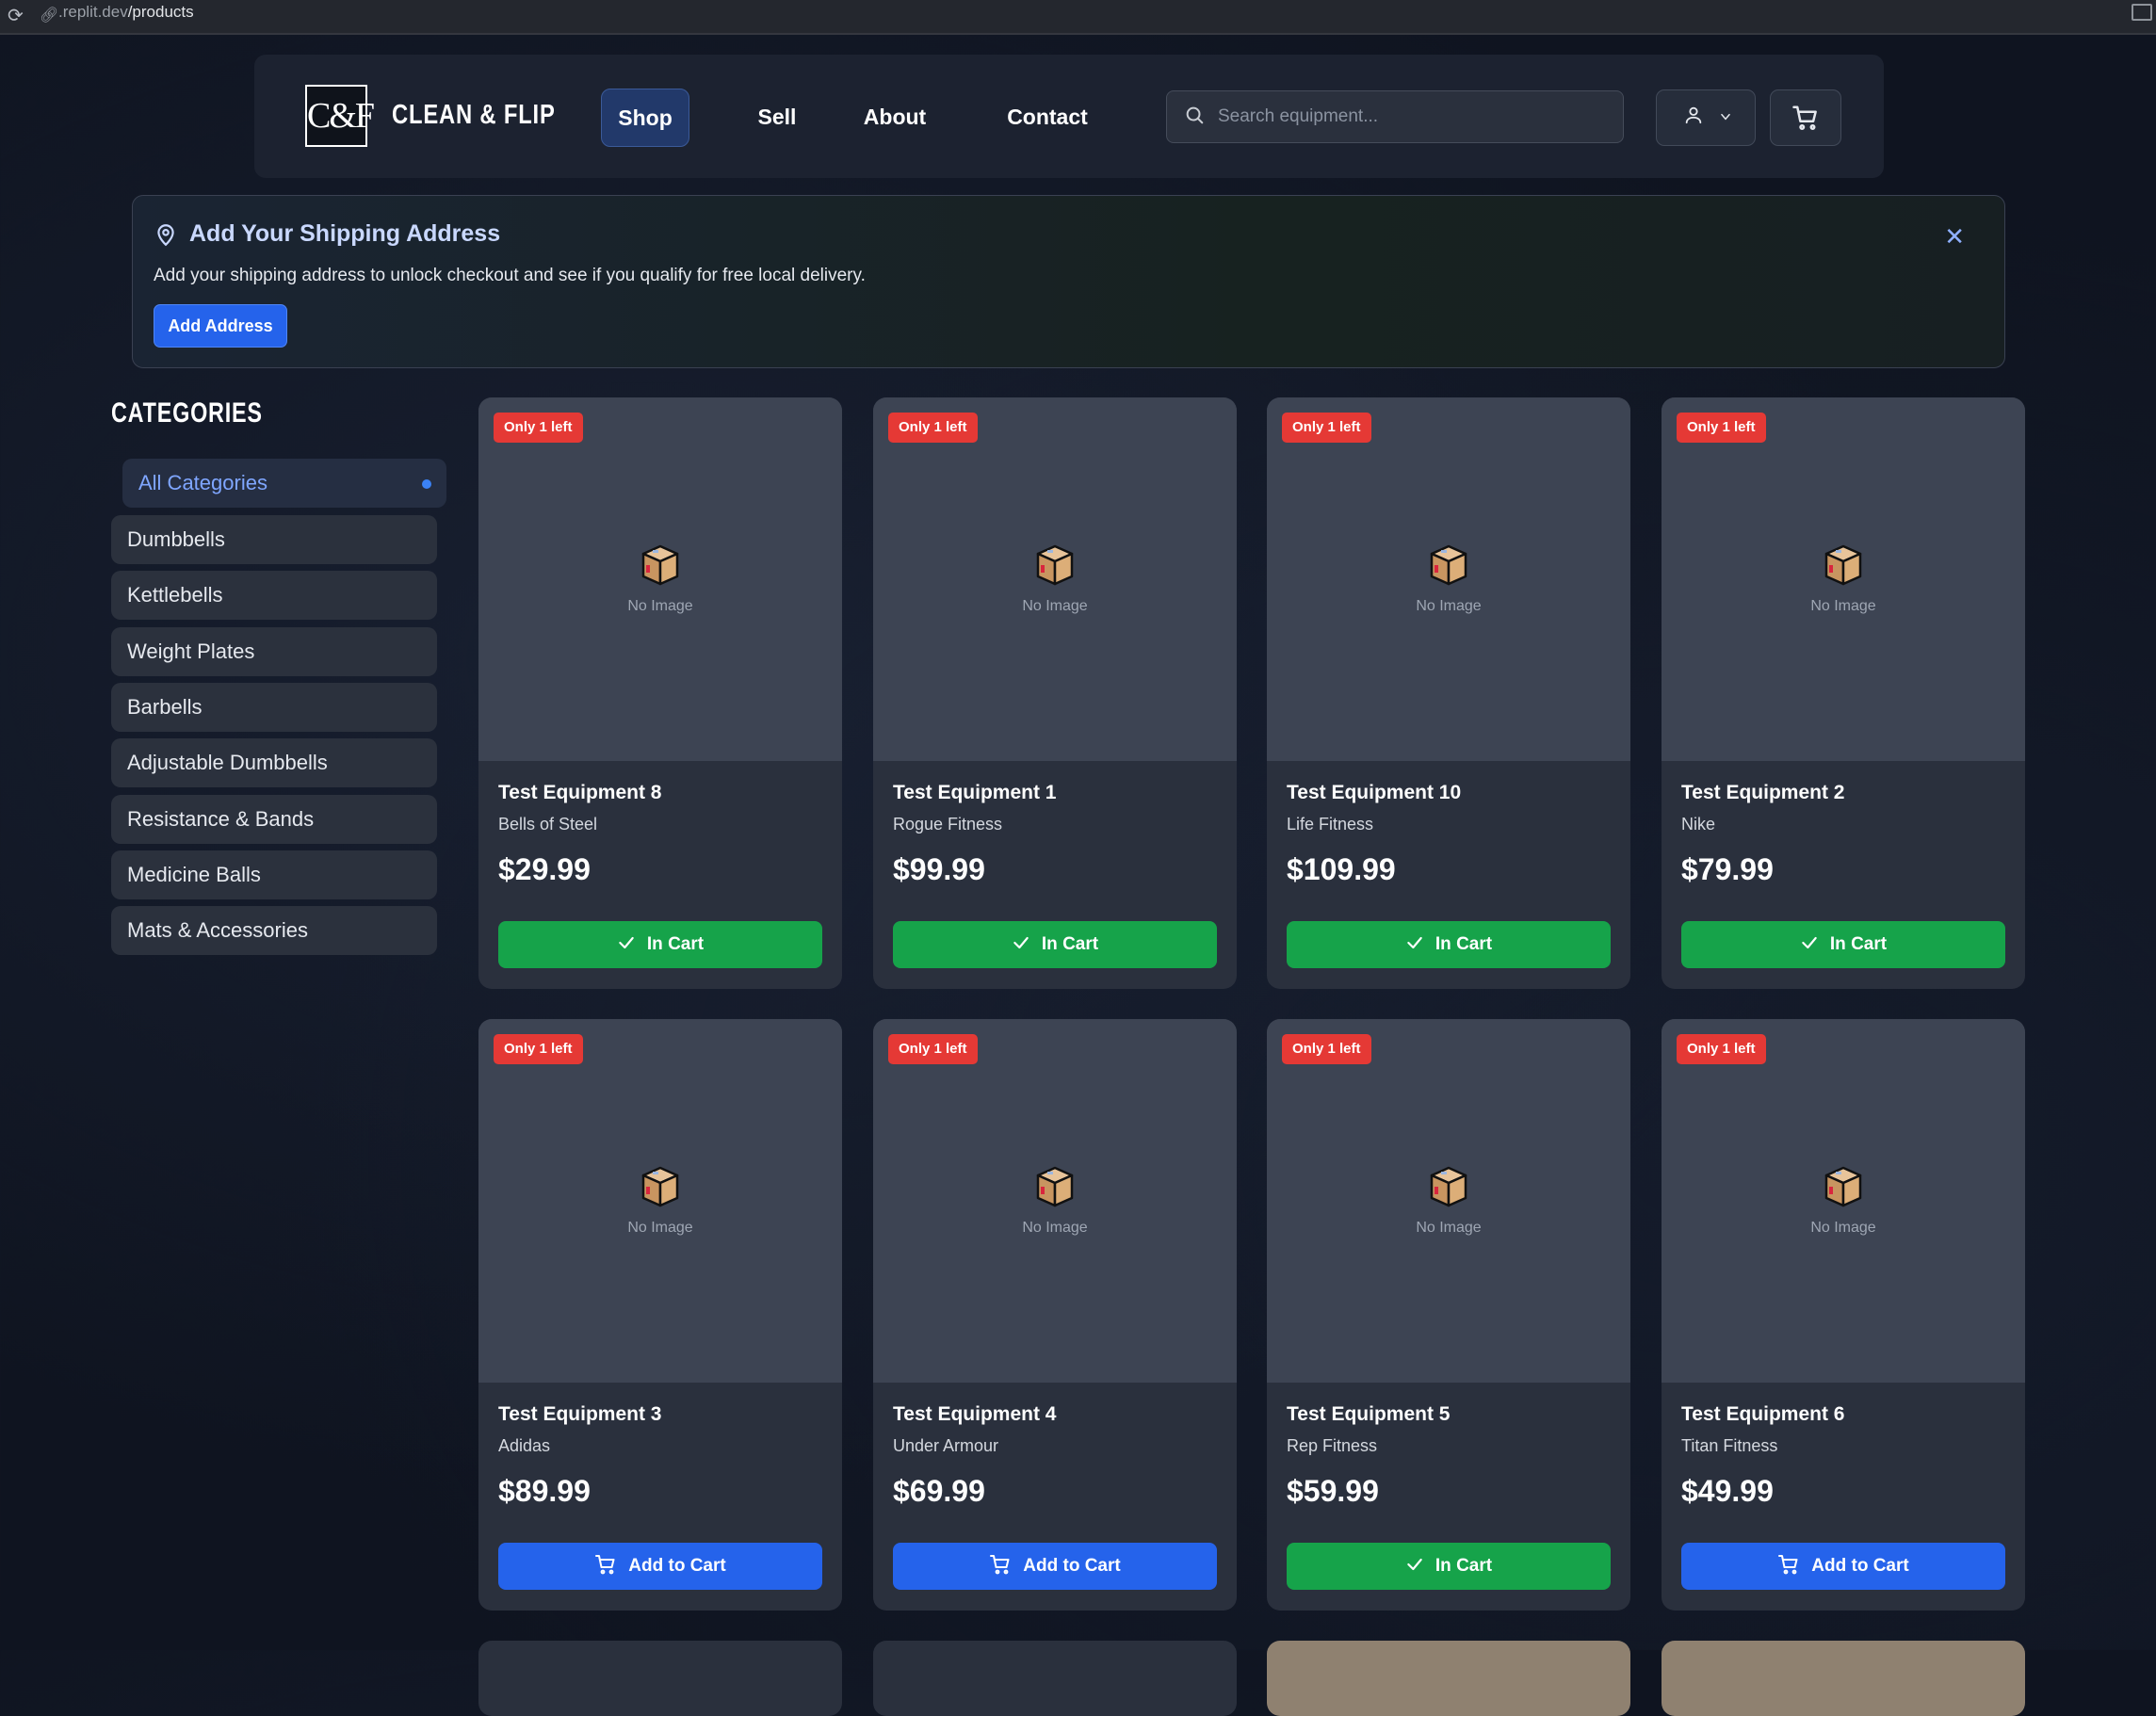  What do you see at coordinates (1369, 1414) in the screenshot?
I see `product-name: Test Equipment 5` at bounding box center [1369, 1414].